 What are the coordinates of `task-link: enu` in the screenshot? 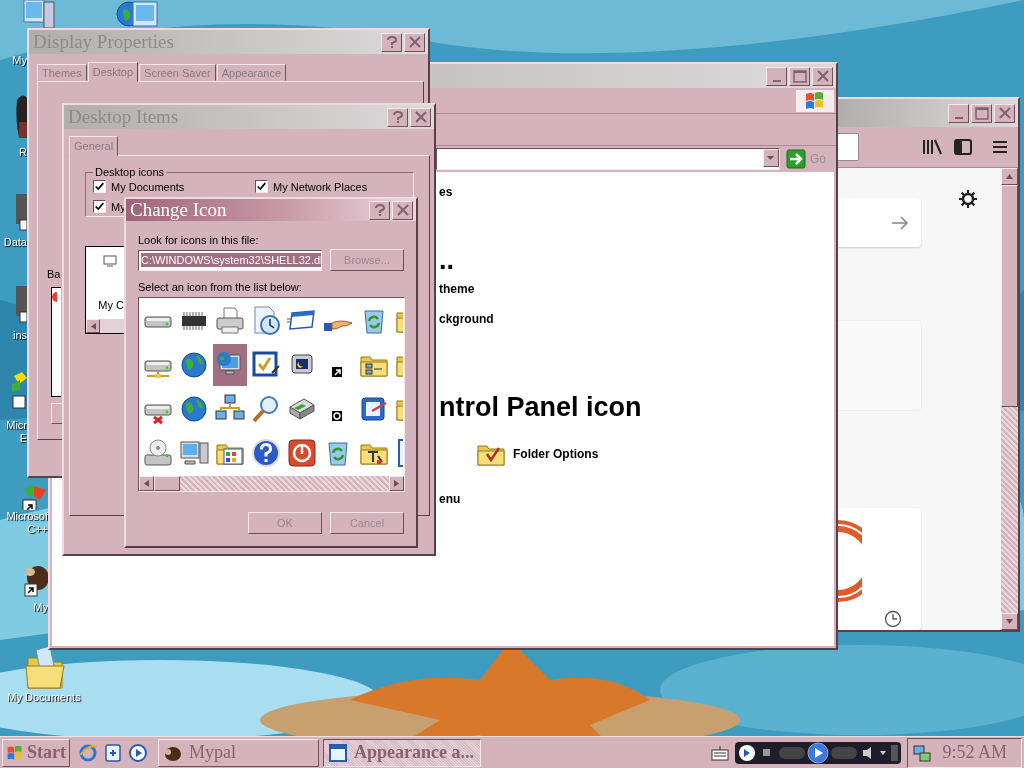 It's located at (450, 499).